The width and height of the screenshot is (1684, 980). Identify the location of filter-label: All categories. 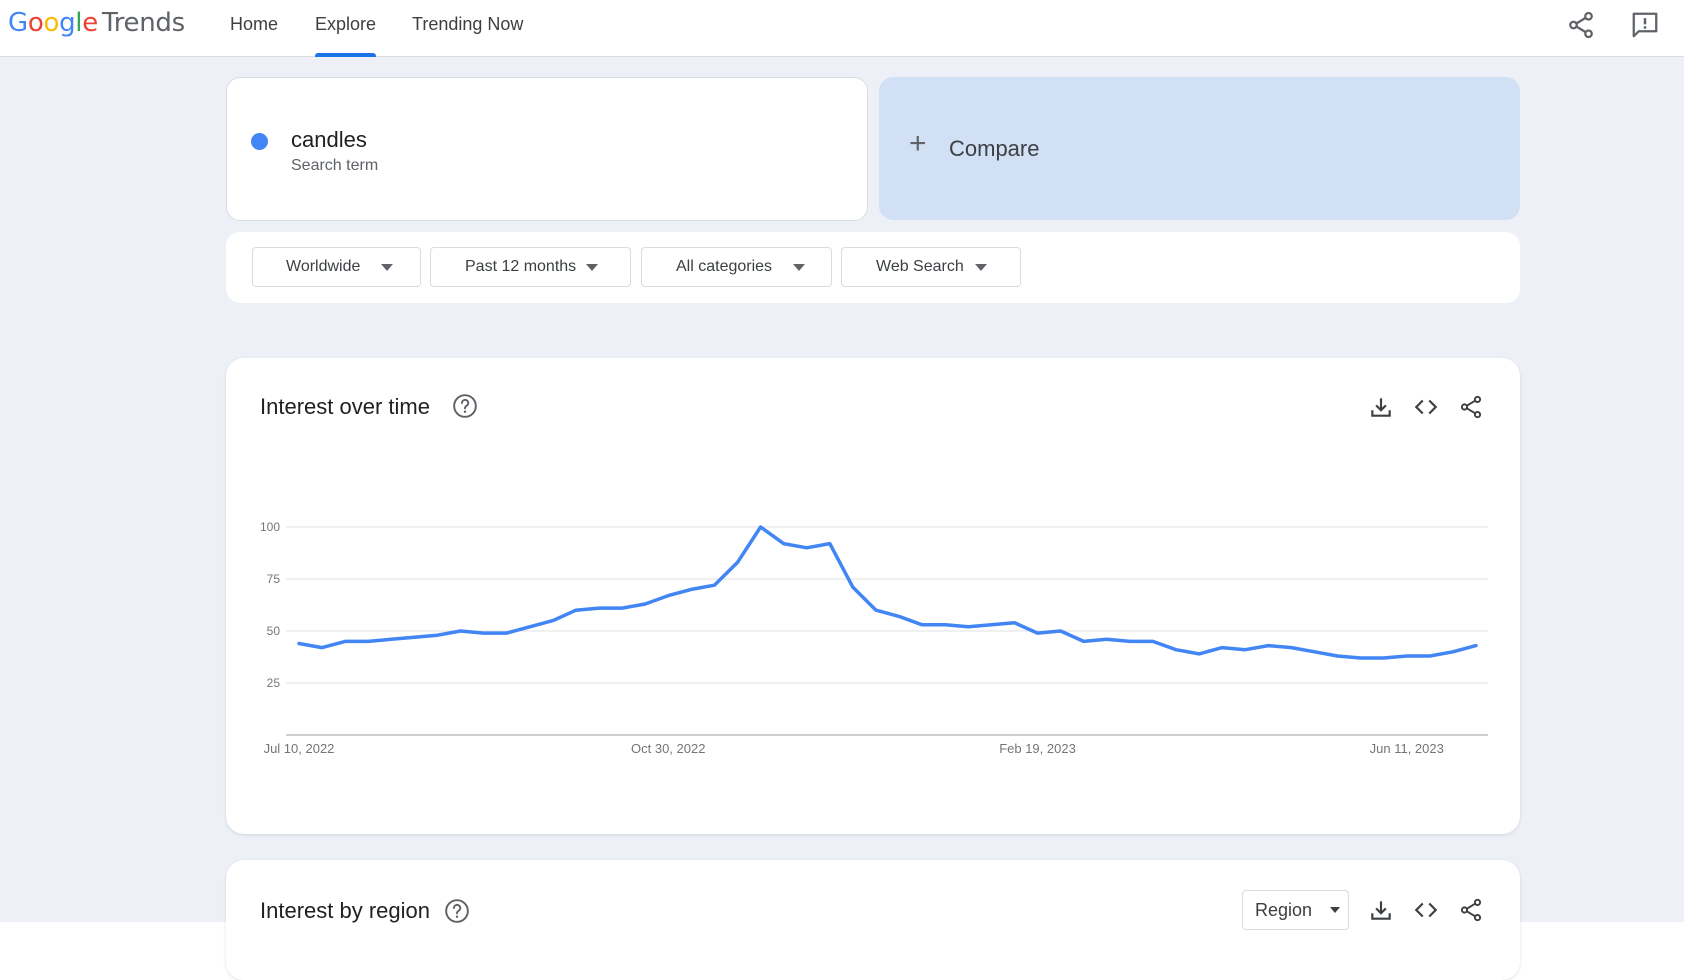
(724, 266).